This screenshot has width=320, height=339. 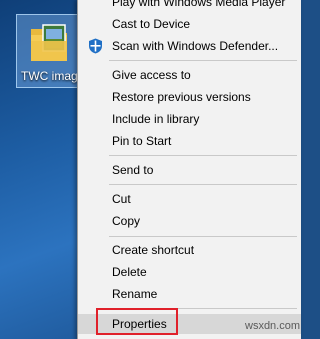 What do you see at coordinates (189, 199) in the screenshot?
I see `menu-item-cut: Cut` at bounding box center [189, 199].